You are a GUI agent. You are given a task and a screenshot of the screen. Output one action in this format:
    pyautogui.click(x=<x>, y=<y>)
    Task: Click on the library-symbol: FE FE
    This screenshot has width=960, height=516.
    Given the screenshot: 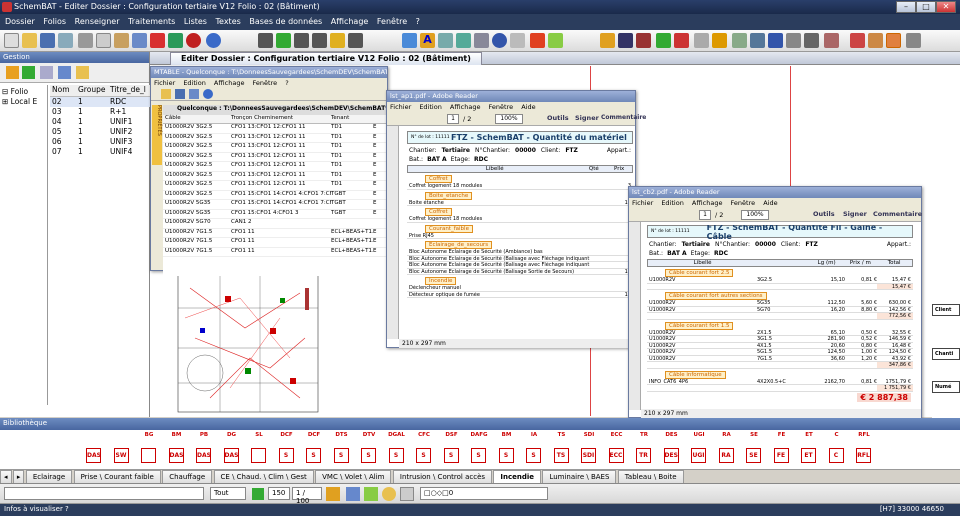 What is the action you would take?
    pyautogui.click(x=782, y=450)
    